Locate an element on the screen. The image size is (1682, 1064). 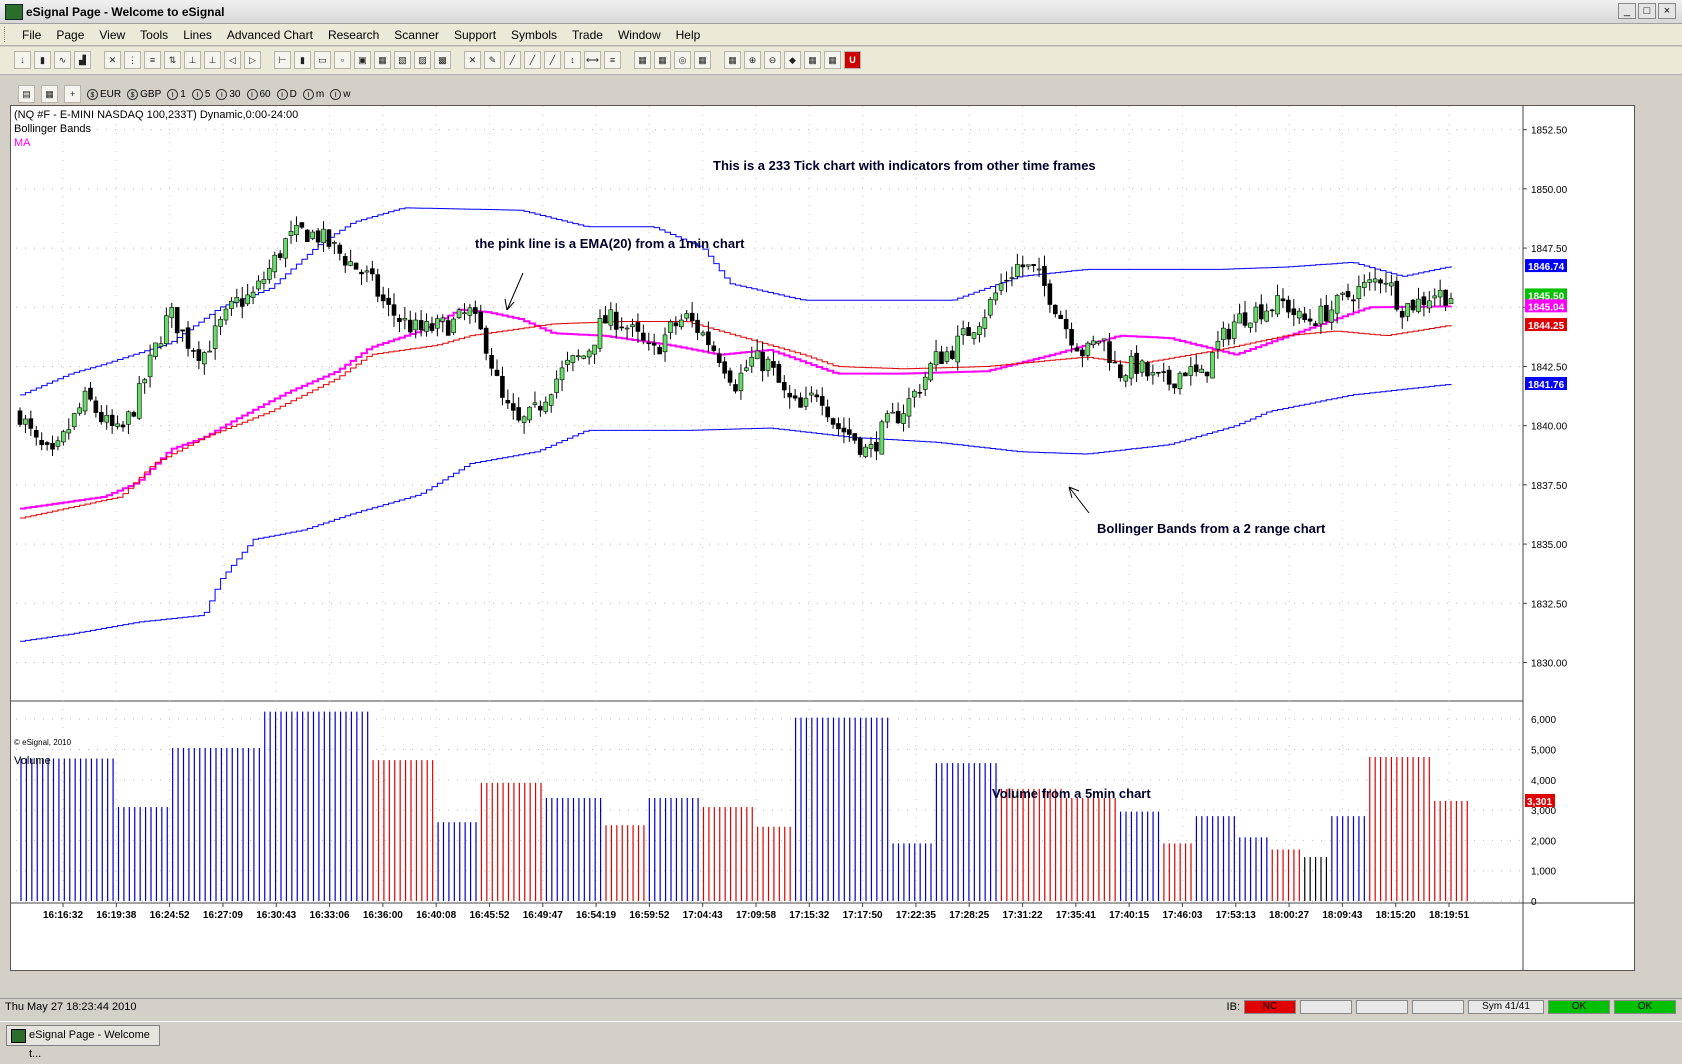
area-chart-icon: ▟ is located at coordinates (82, 60).